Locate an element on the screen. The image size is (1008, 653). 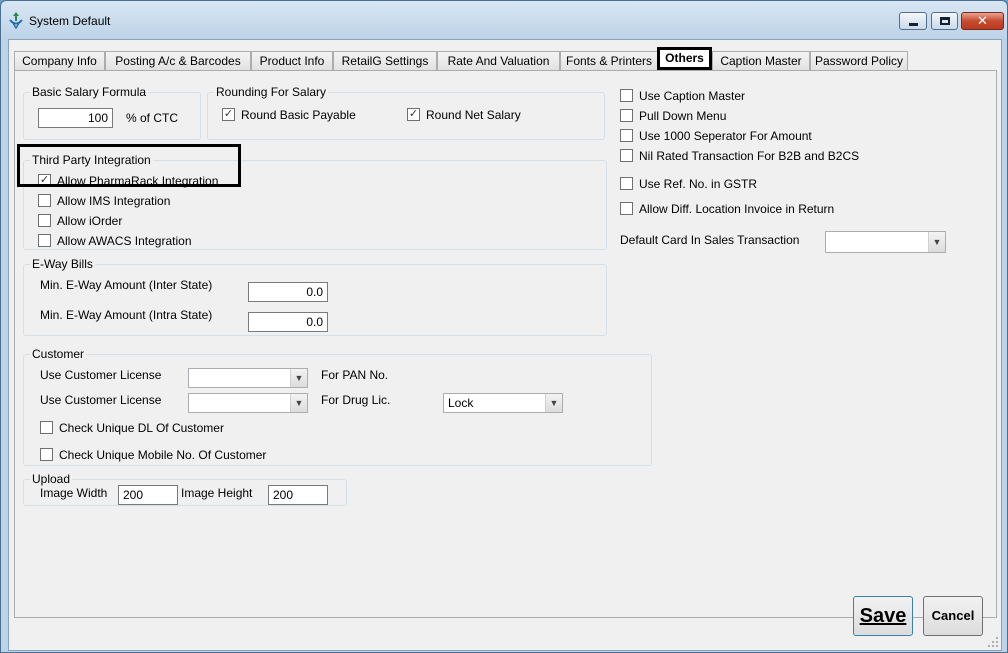
allow-diff-location-label: Allow Diff. Location Invoice in Return is located at coordinates (737, 209).